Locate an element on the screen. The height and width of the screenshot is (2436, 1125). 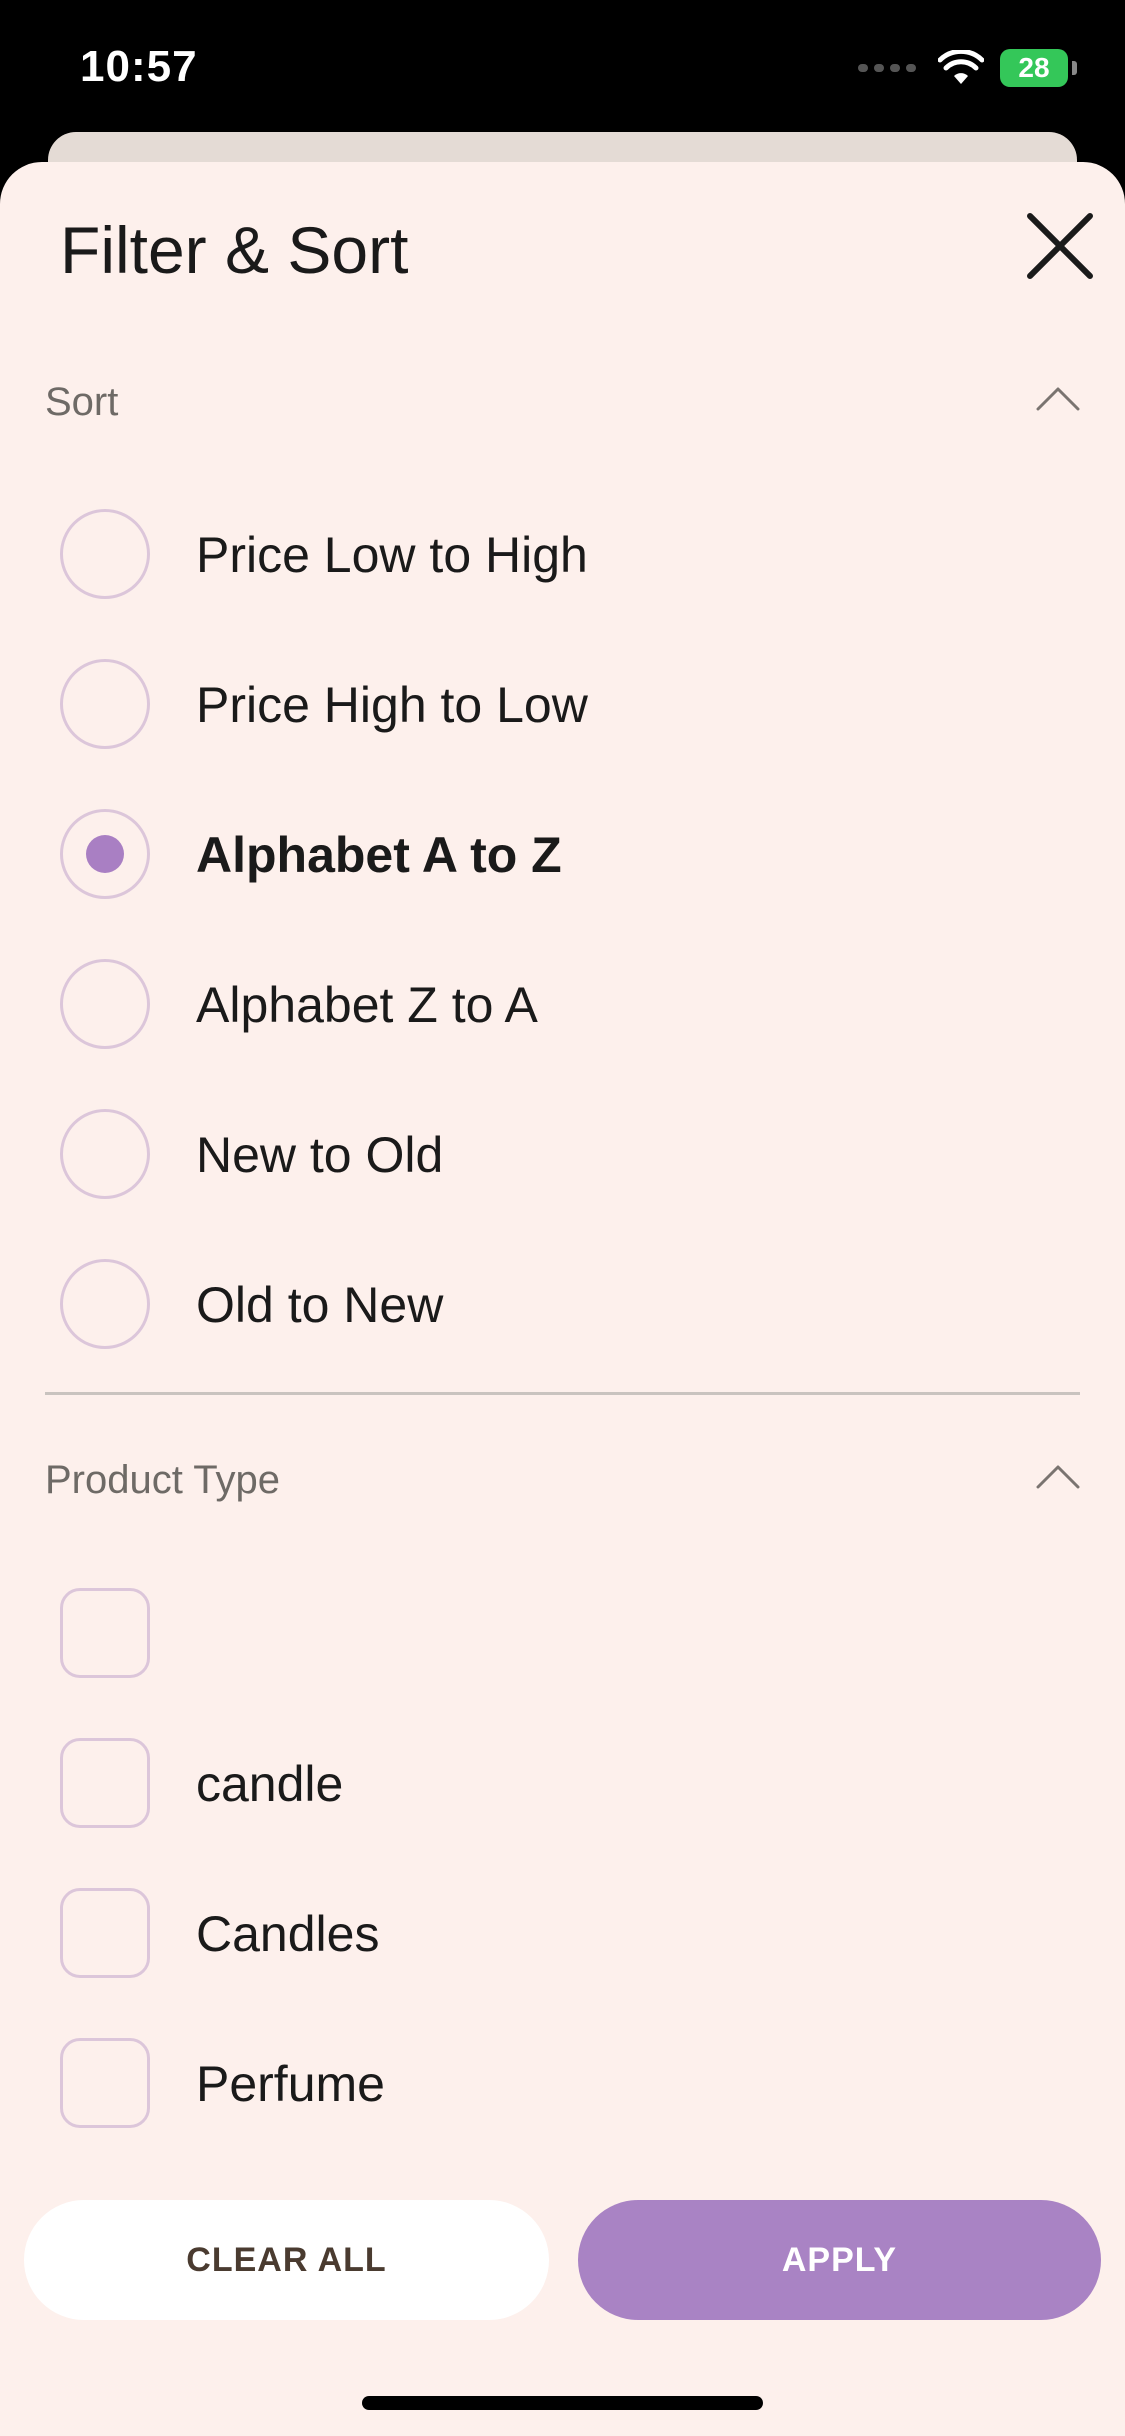
product-type-option-candles: Candles is located at coordinates (560, 1933).